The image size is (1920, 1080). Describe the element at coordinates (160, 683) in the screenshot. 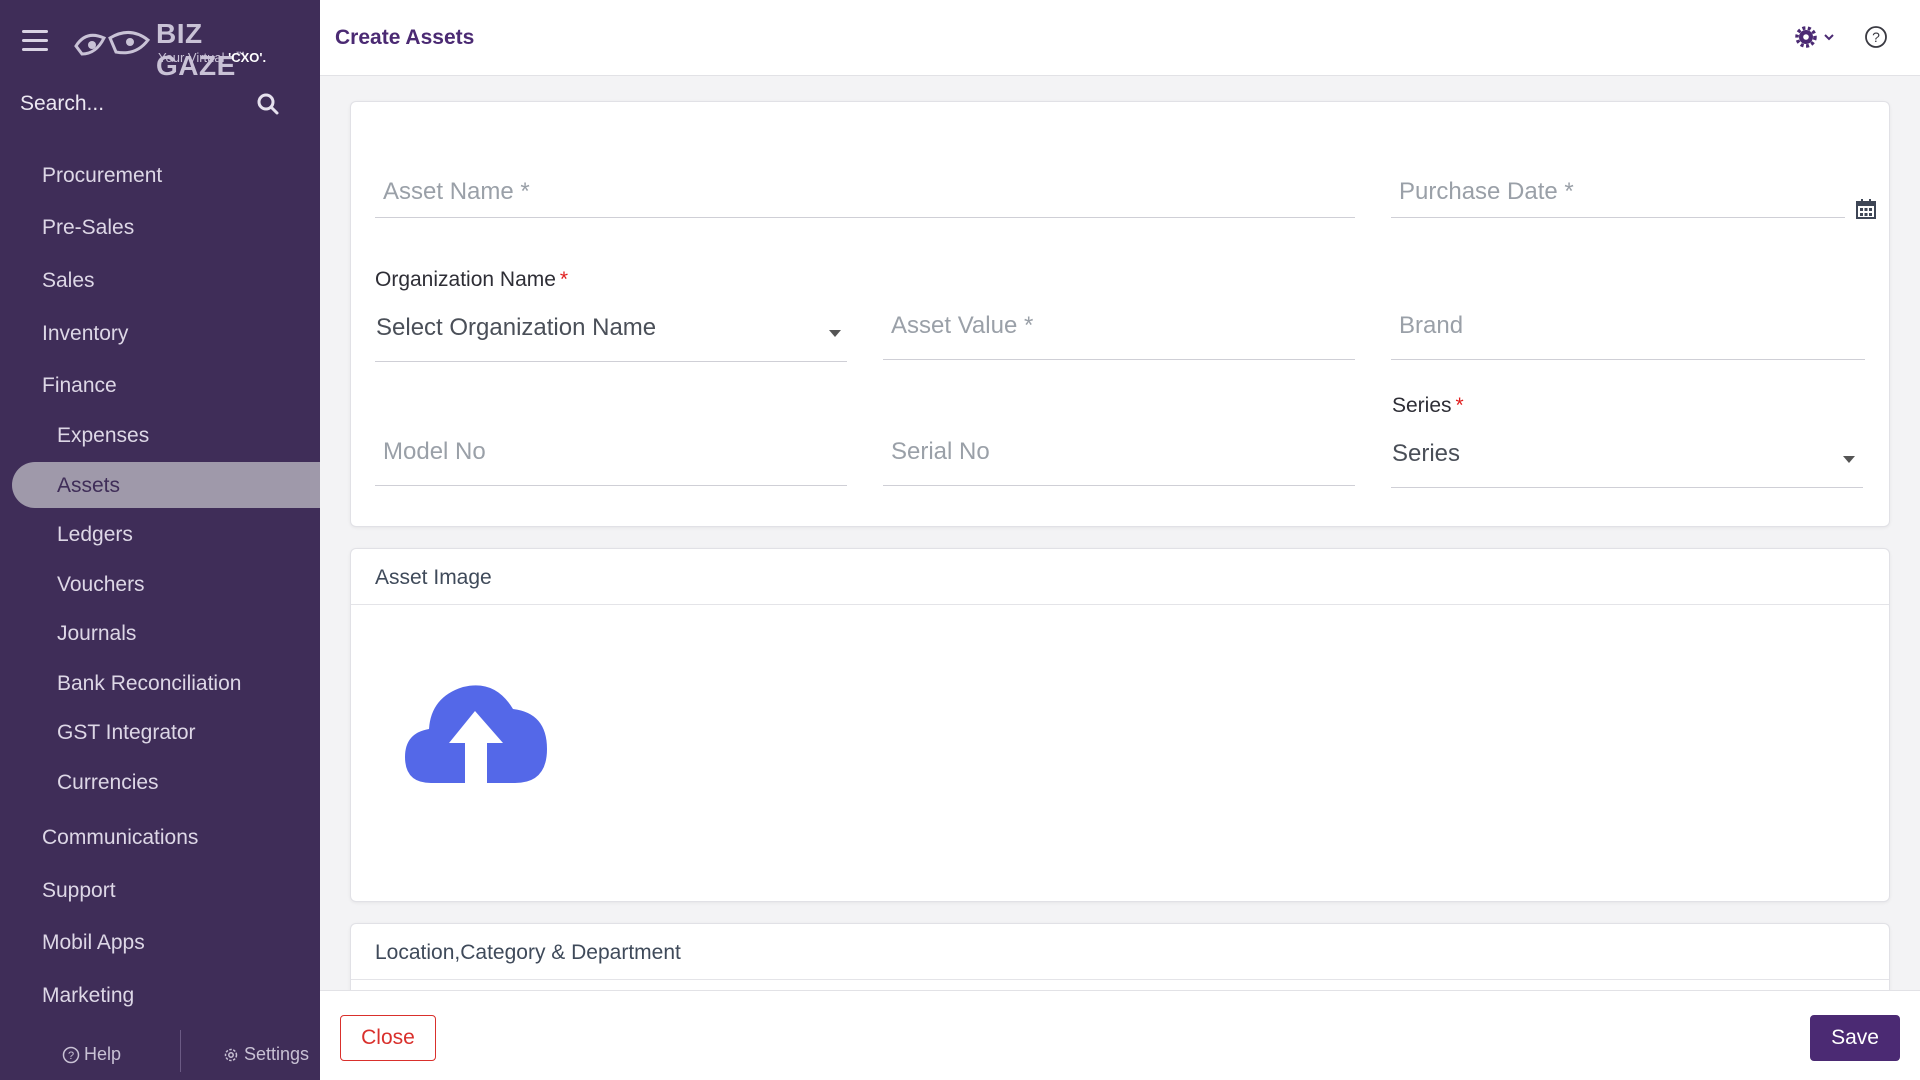

I see `sidebar-item-bank-reconciliation: Bank Reconciliation` at that location.